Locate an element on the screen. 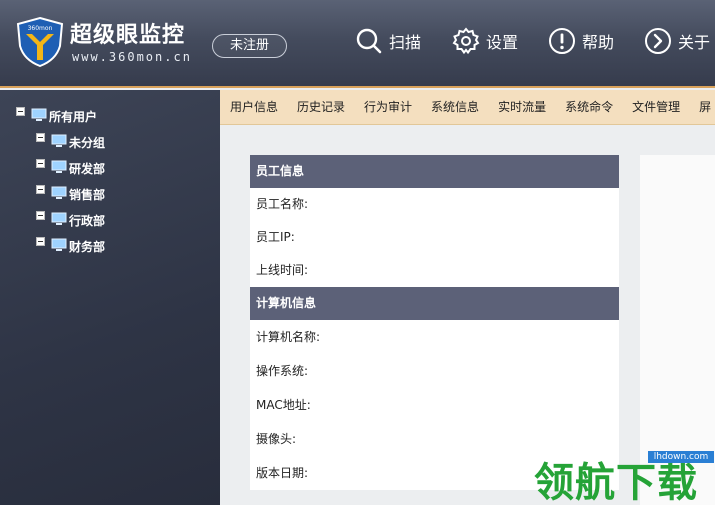  tab-system-command: 系统命令 is located at coordinates (589, 107).